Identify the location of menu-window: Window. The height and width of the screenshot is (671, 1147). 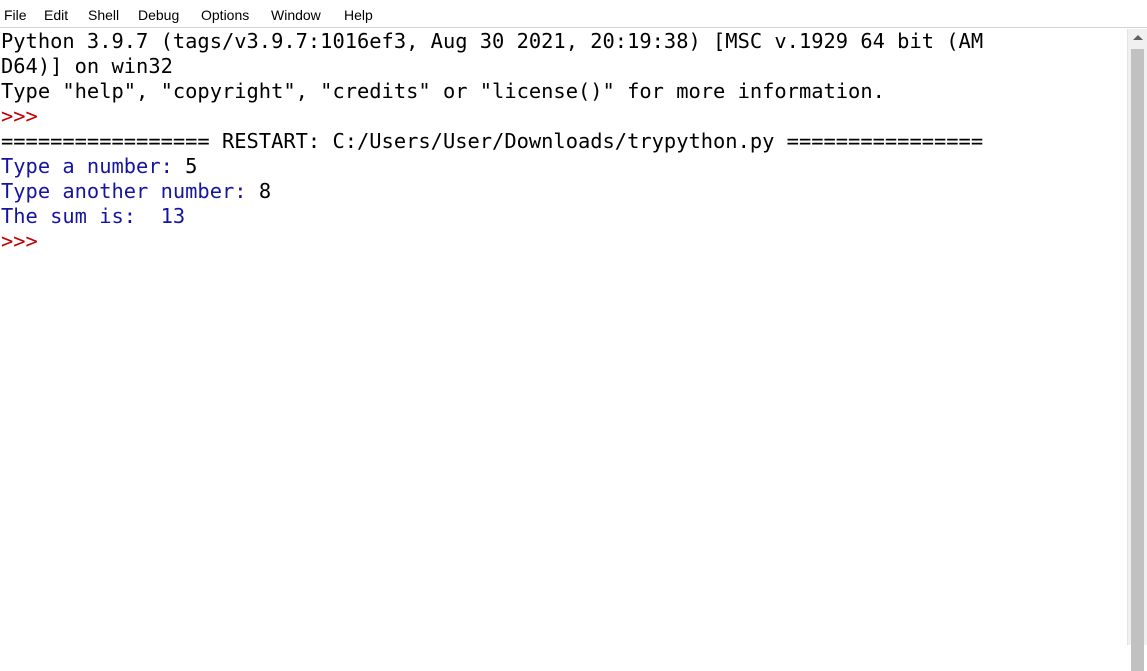
(296, 15).